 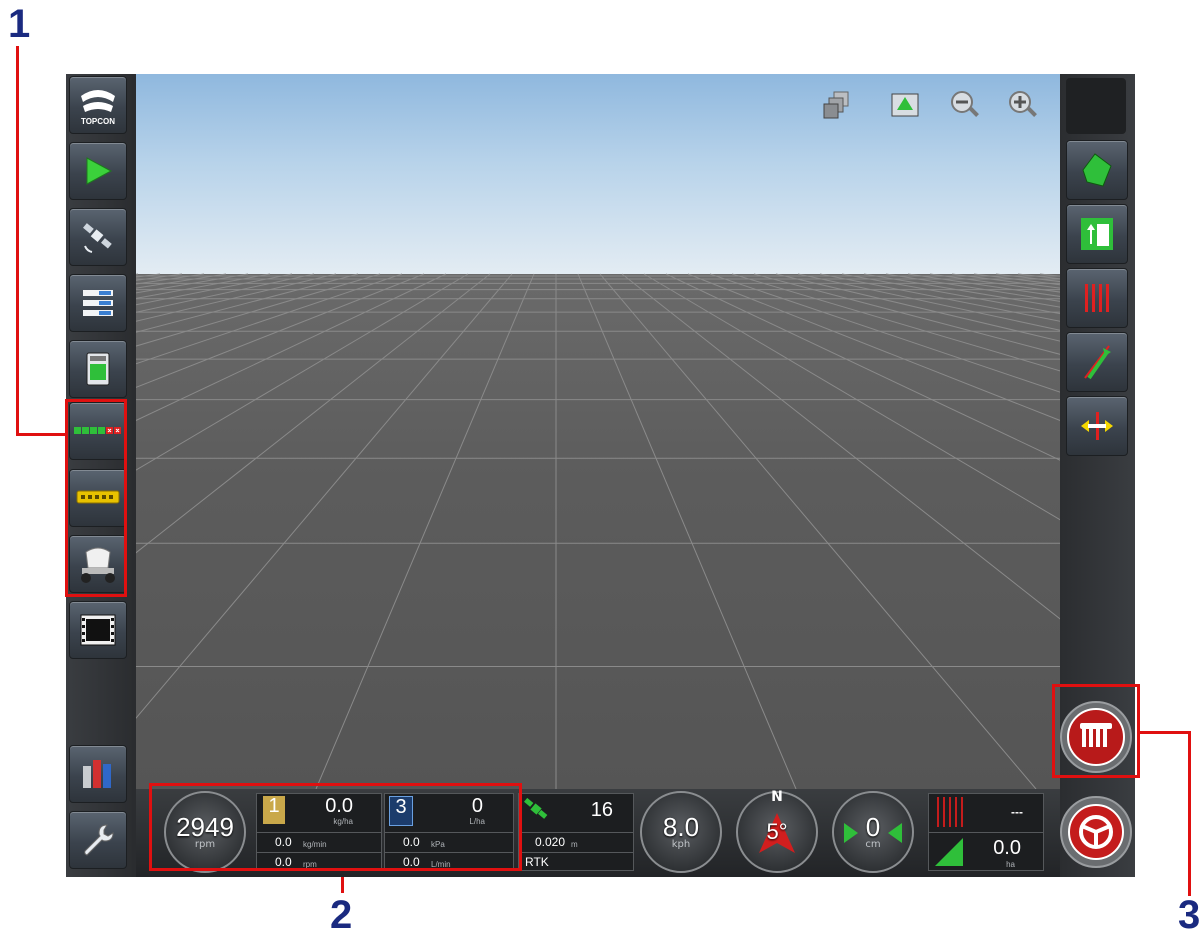 I want to click on callout-number-2: 2, so click(x=341, y=915).